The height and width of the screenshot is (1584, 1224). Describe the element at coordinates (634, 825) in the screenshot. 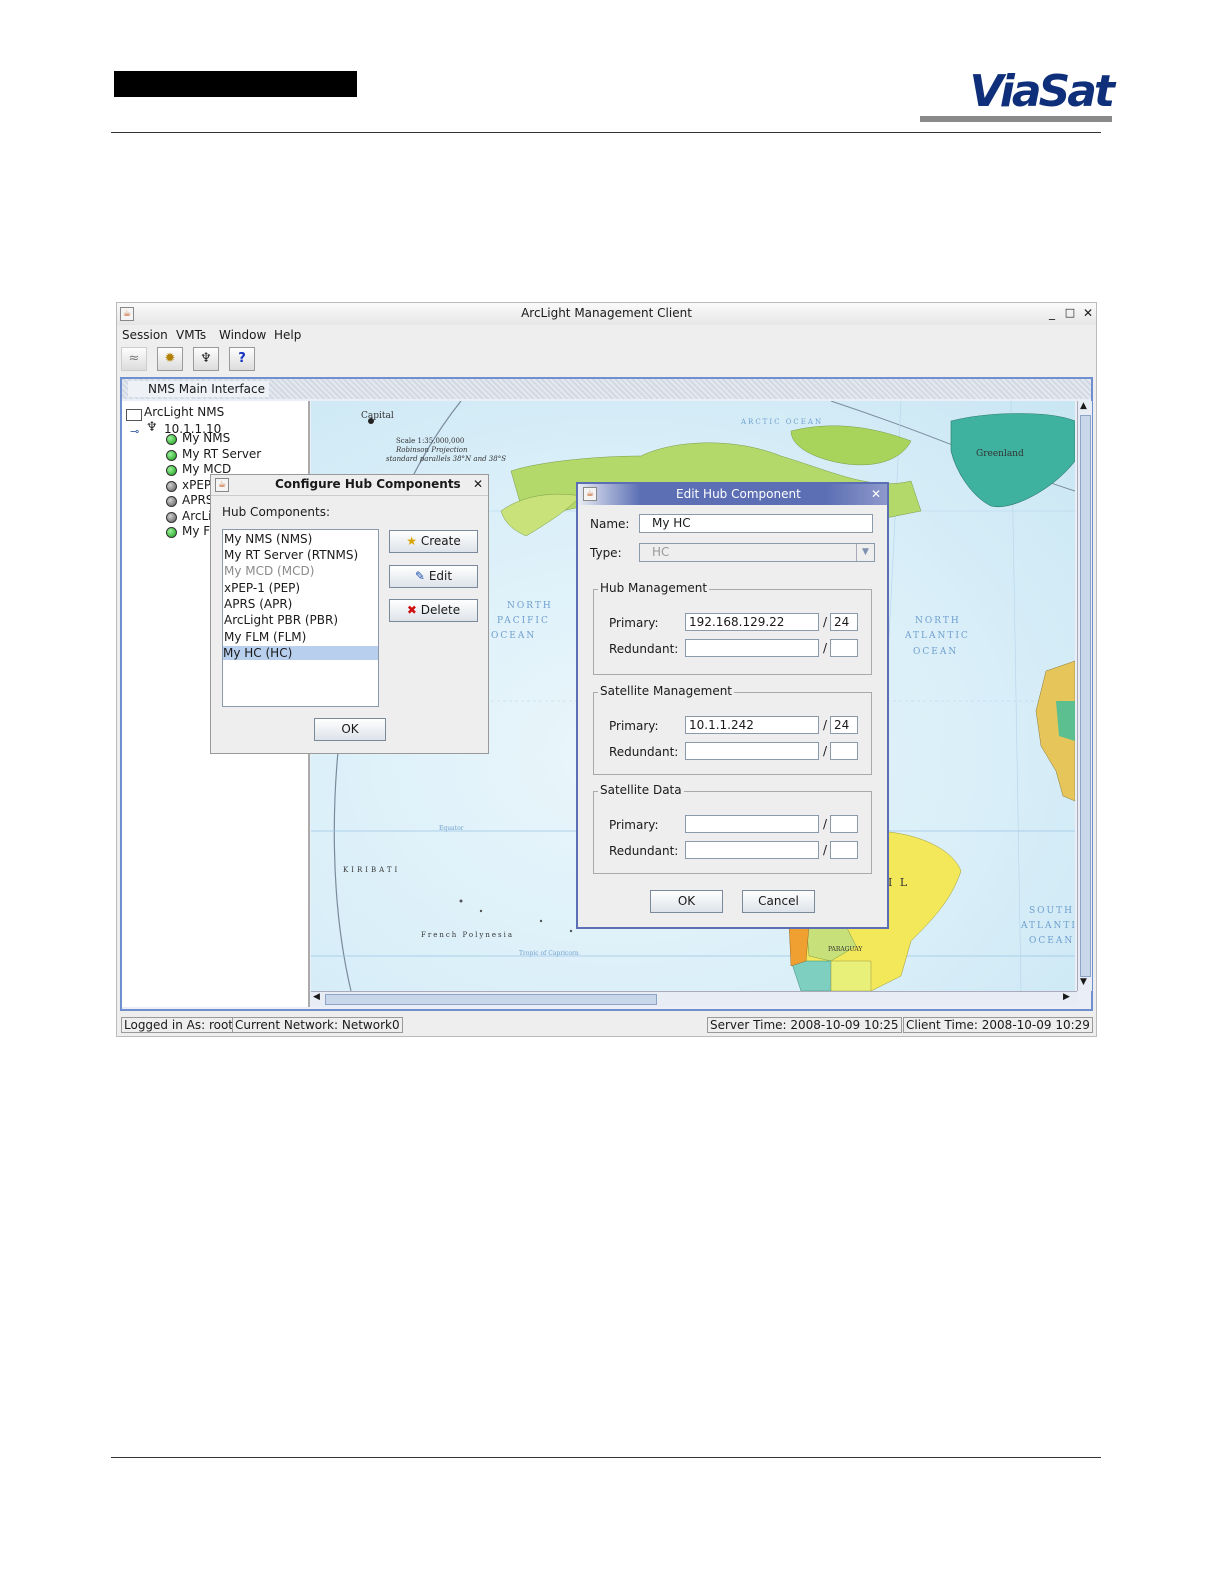

I see `primary-label: Primary:` at that location.